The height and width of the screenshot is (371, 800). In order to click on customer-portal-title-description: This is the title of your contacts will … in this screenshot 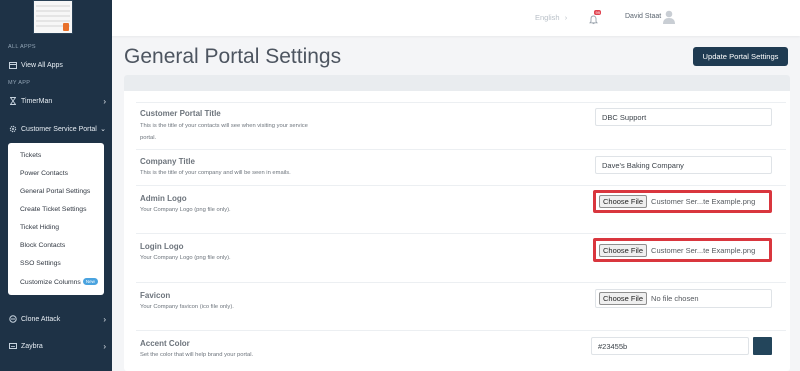, I will do `click(224, 132)`.